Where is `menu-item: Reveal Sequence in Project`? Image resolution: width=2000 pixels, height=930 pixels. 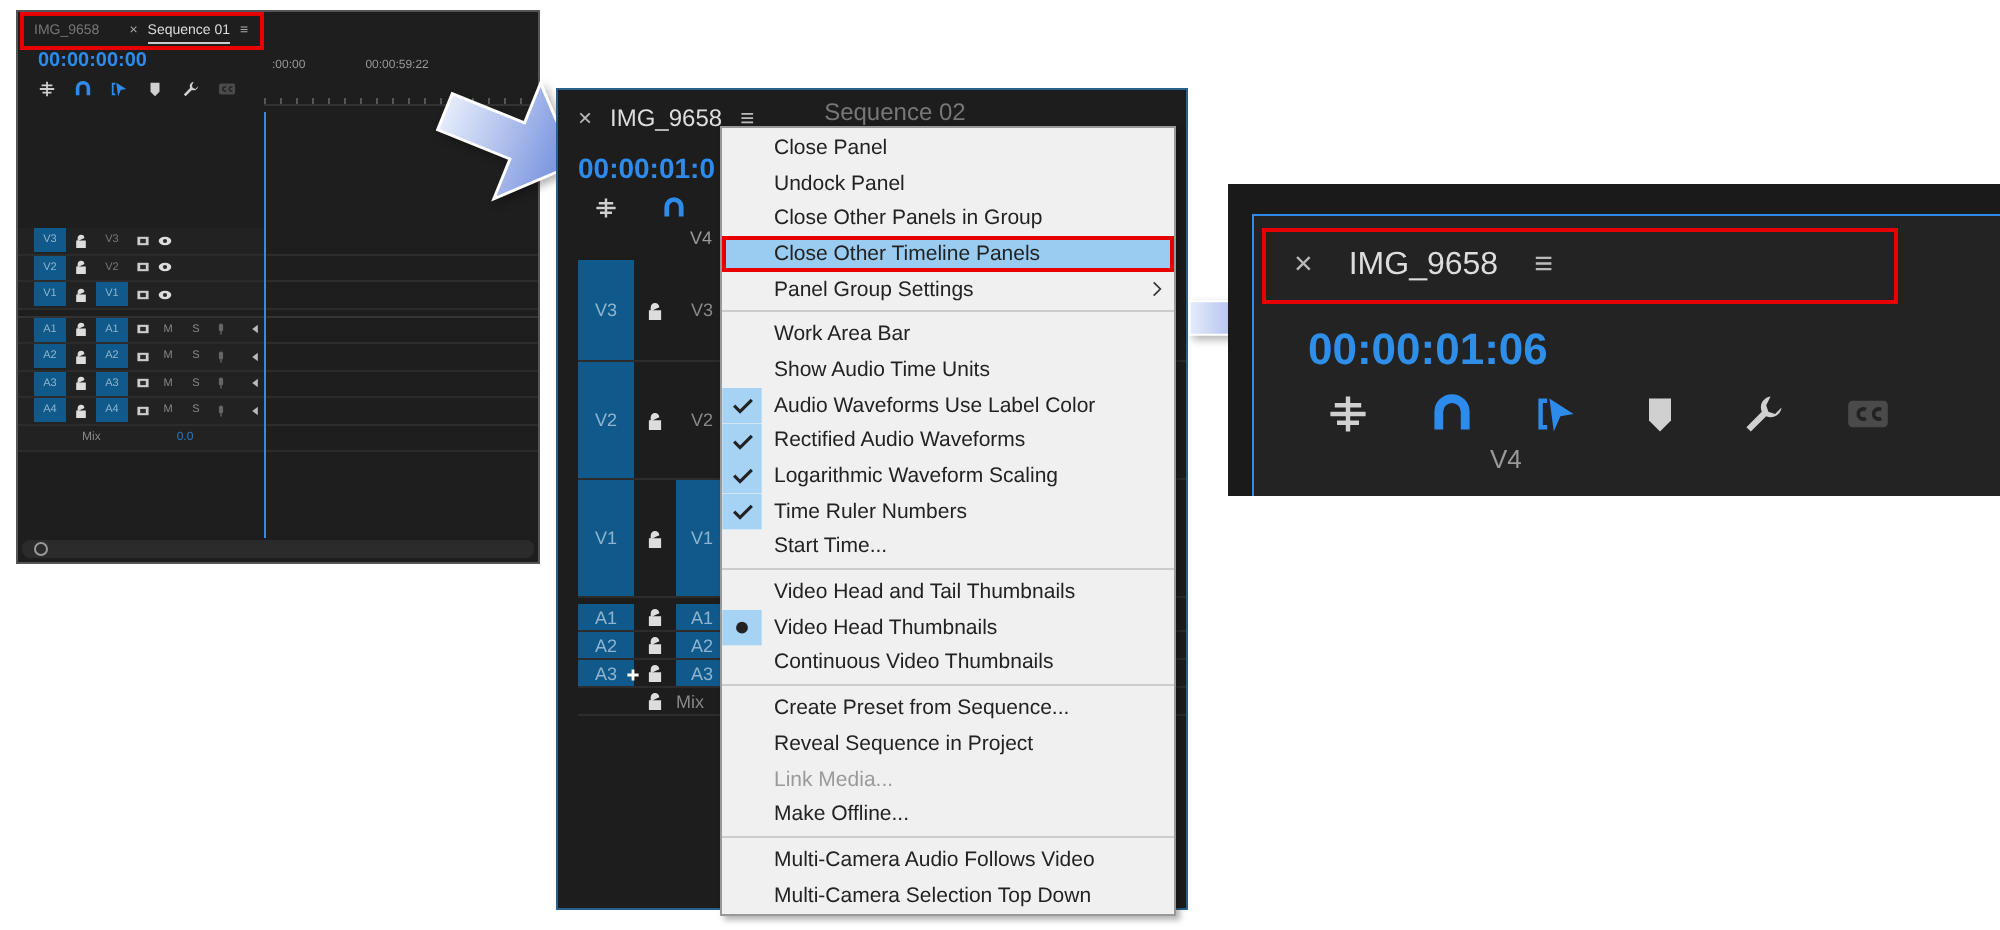
menu-item: Reveal Sequence in Project is located at coordinates (948, 744).